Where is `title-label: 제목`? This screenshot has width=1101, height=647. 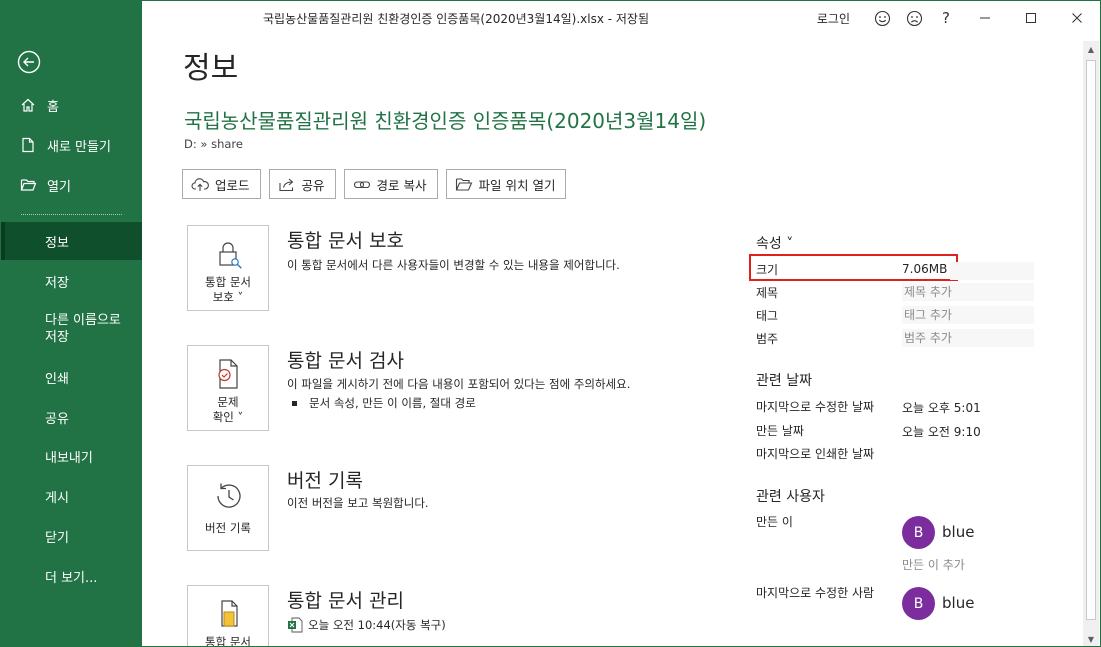
title-label: 제목 is located at coordinates (767, 293).